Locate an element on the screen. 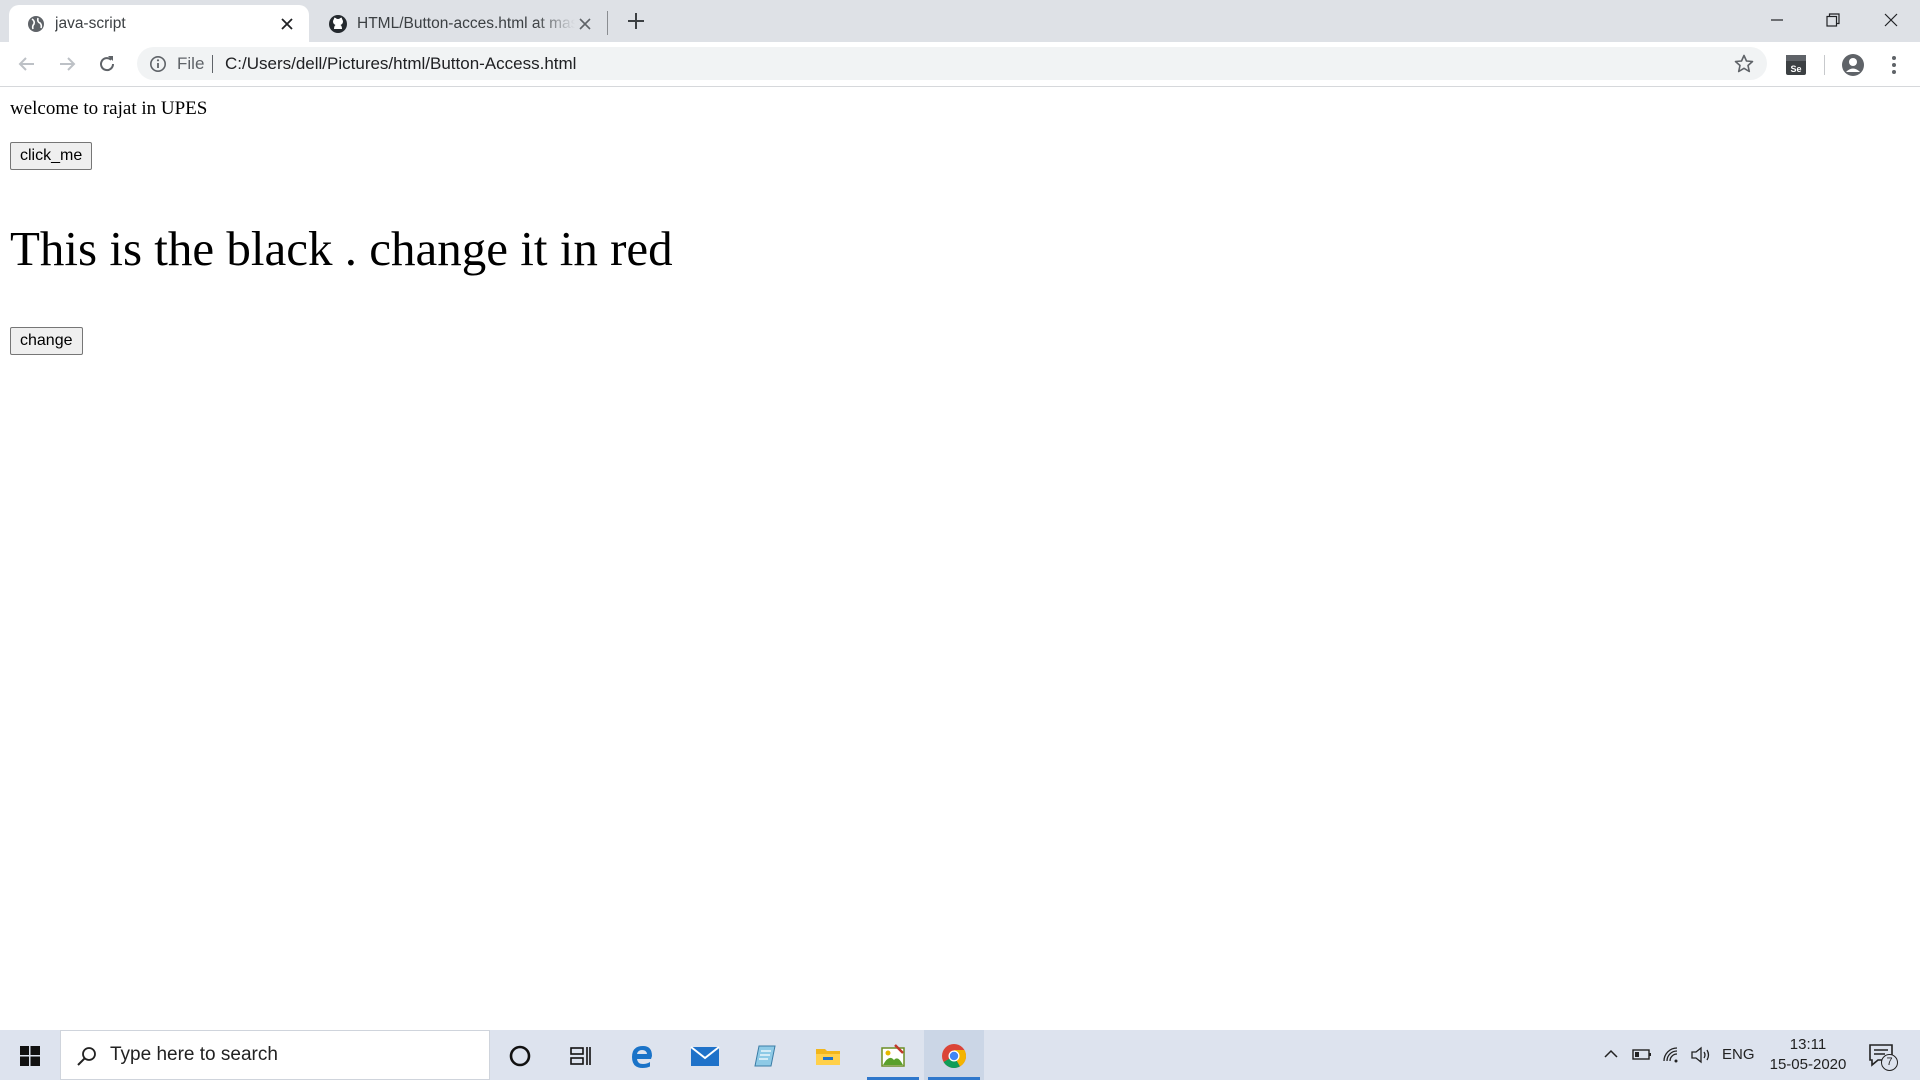 The width and height of the screenshot is (1920, 1080). restore-icon is located at coordinates (1833, 20).